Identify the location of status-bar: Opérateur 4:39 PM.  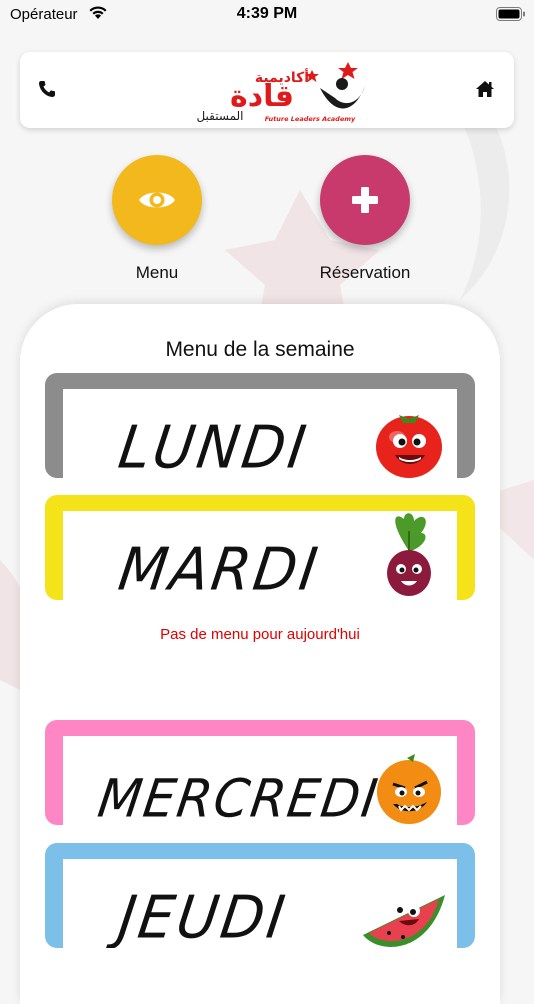
(267, 16).